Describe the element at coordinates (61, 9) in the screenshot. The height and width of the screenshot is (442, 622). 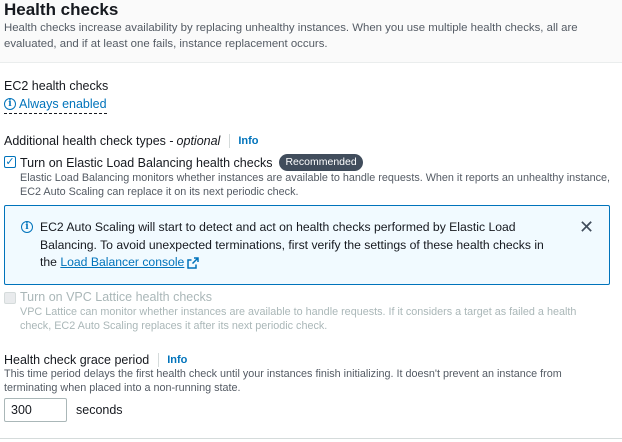
I see `section-title: Health checks` at that location.